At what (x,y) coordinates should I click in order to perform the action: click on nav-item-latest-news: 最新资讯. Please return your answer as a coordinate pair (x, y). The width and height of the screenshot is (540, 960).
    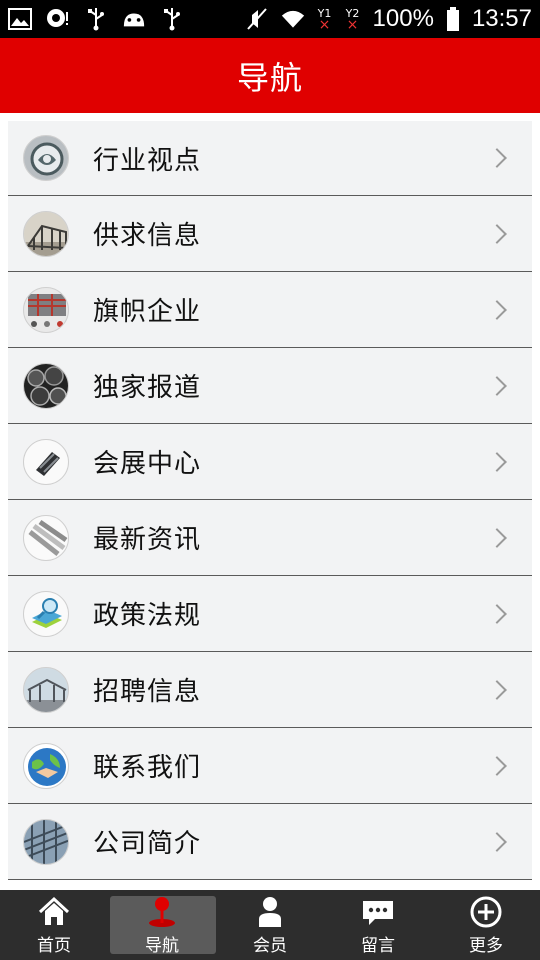
    Looking at the image, I should click on (270, 538).